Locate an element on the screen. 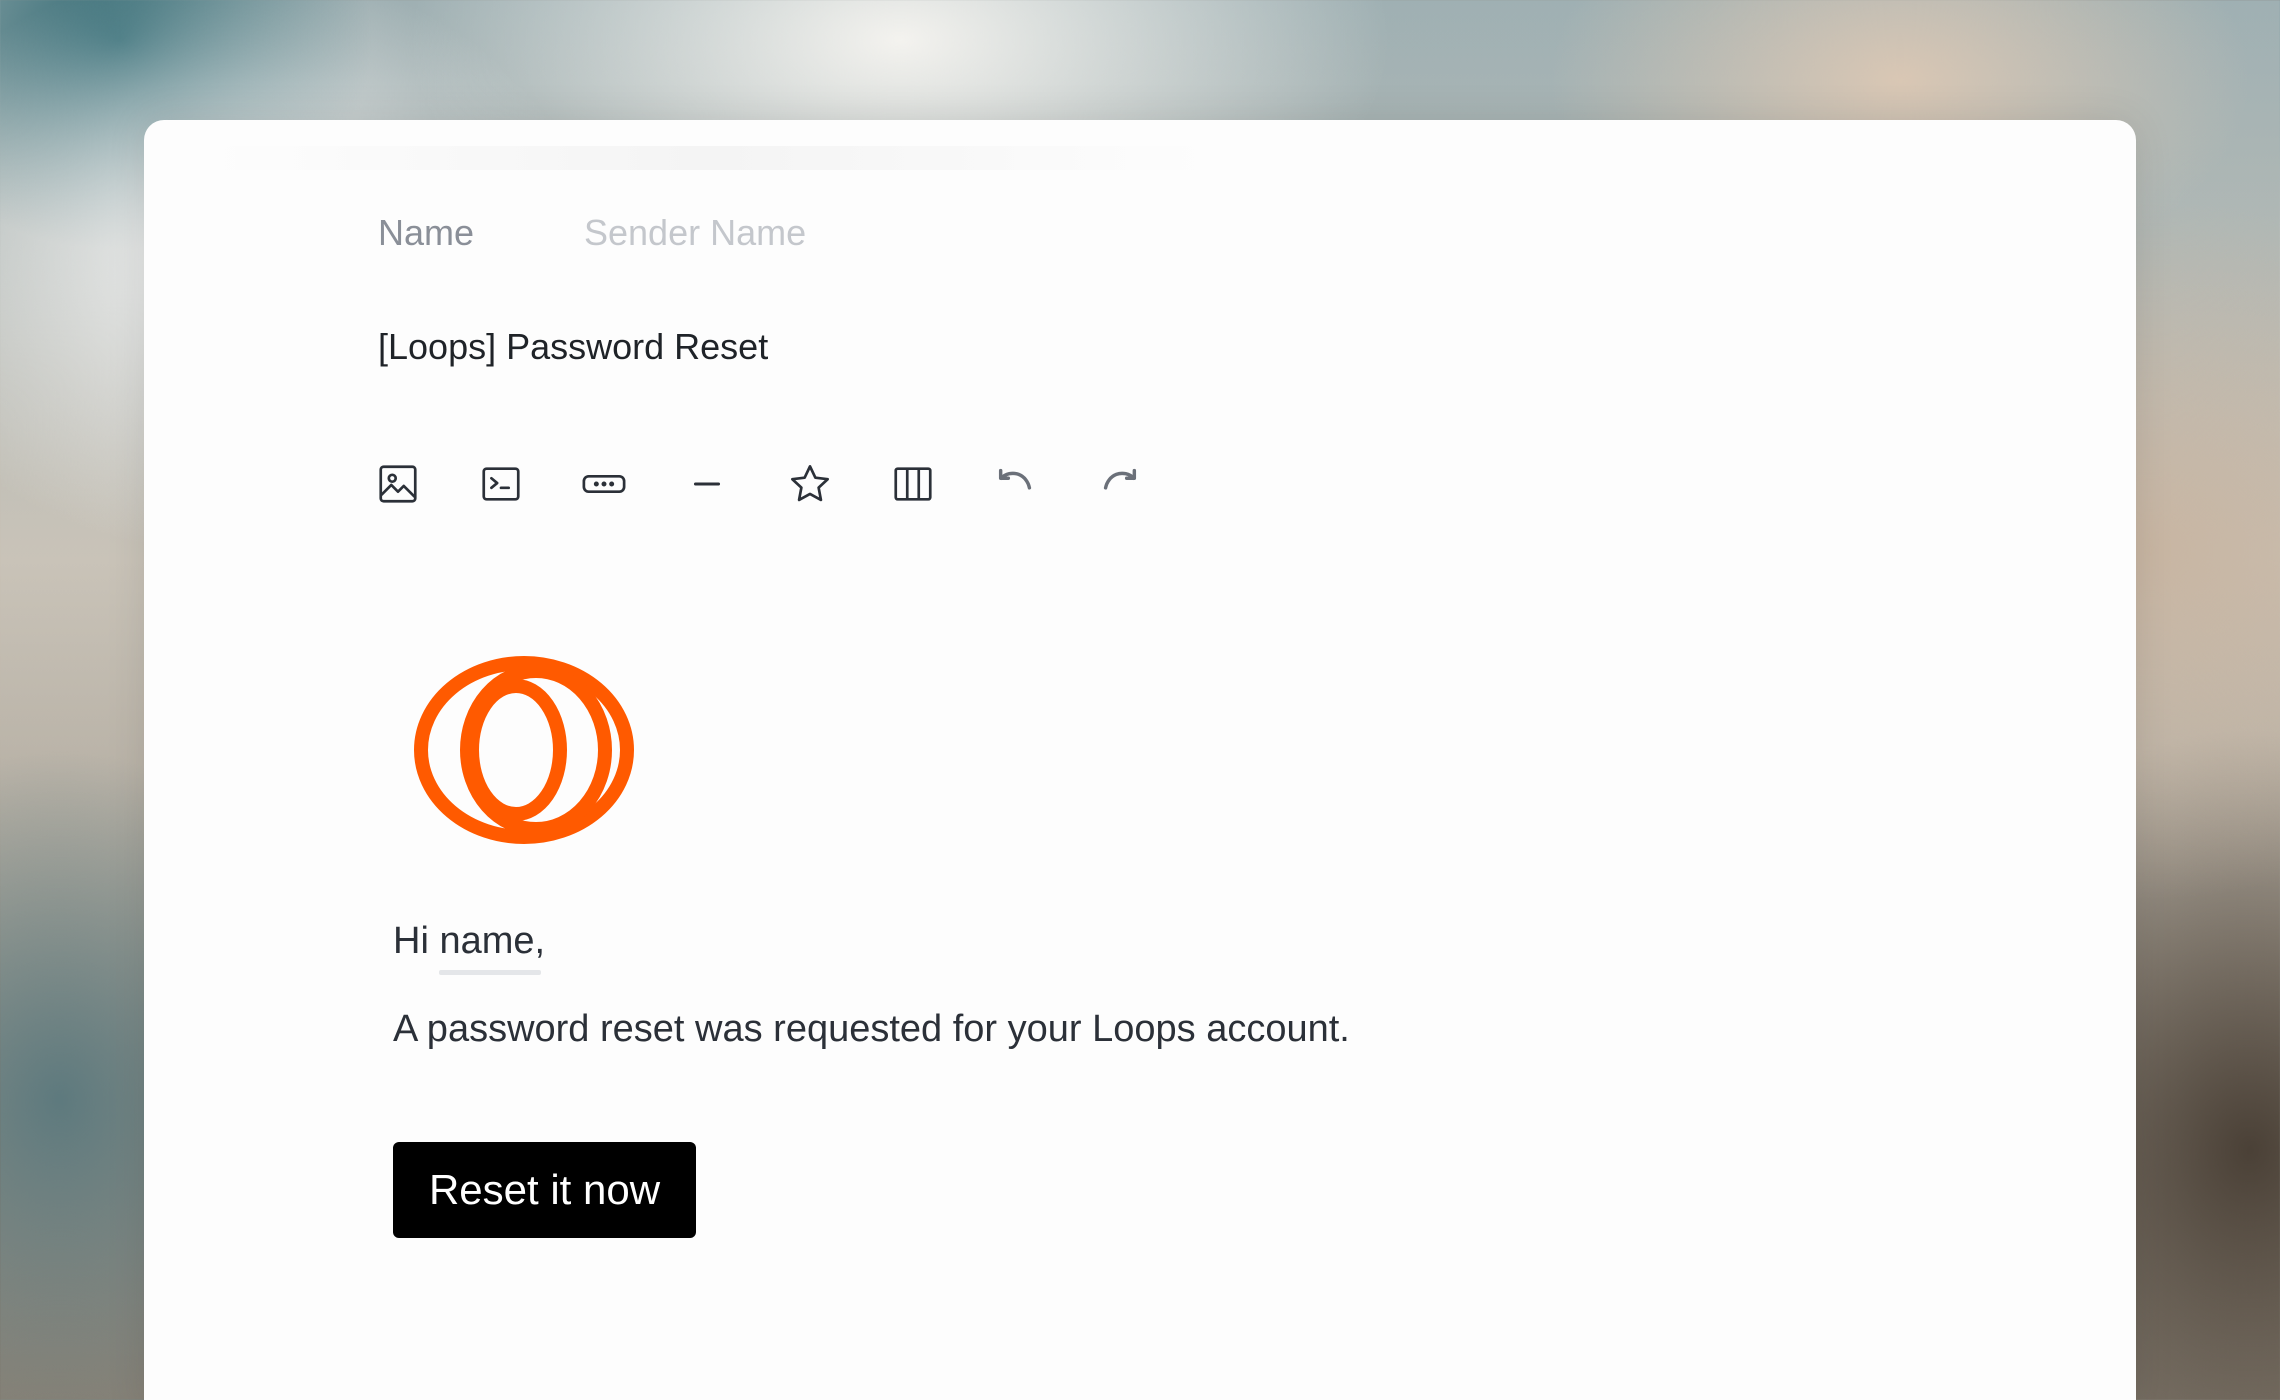 The image size is (2280, 1400). insert-button-button is located at coordinates (604, 484).